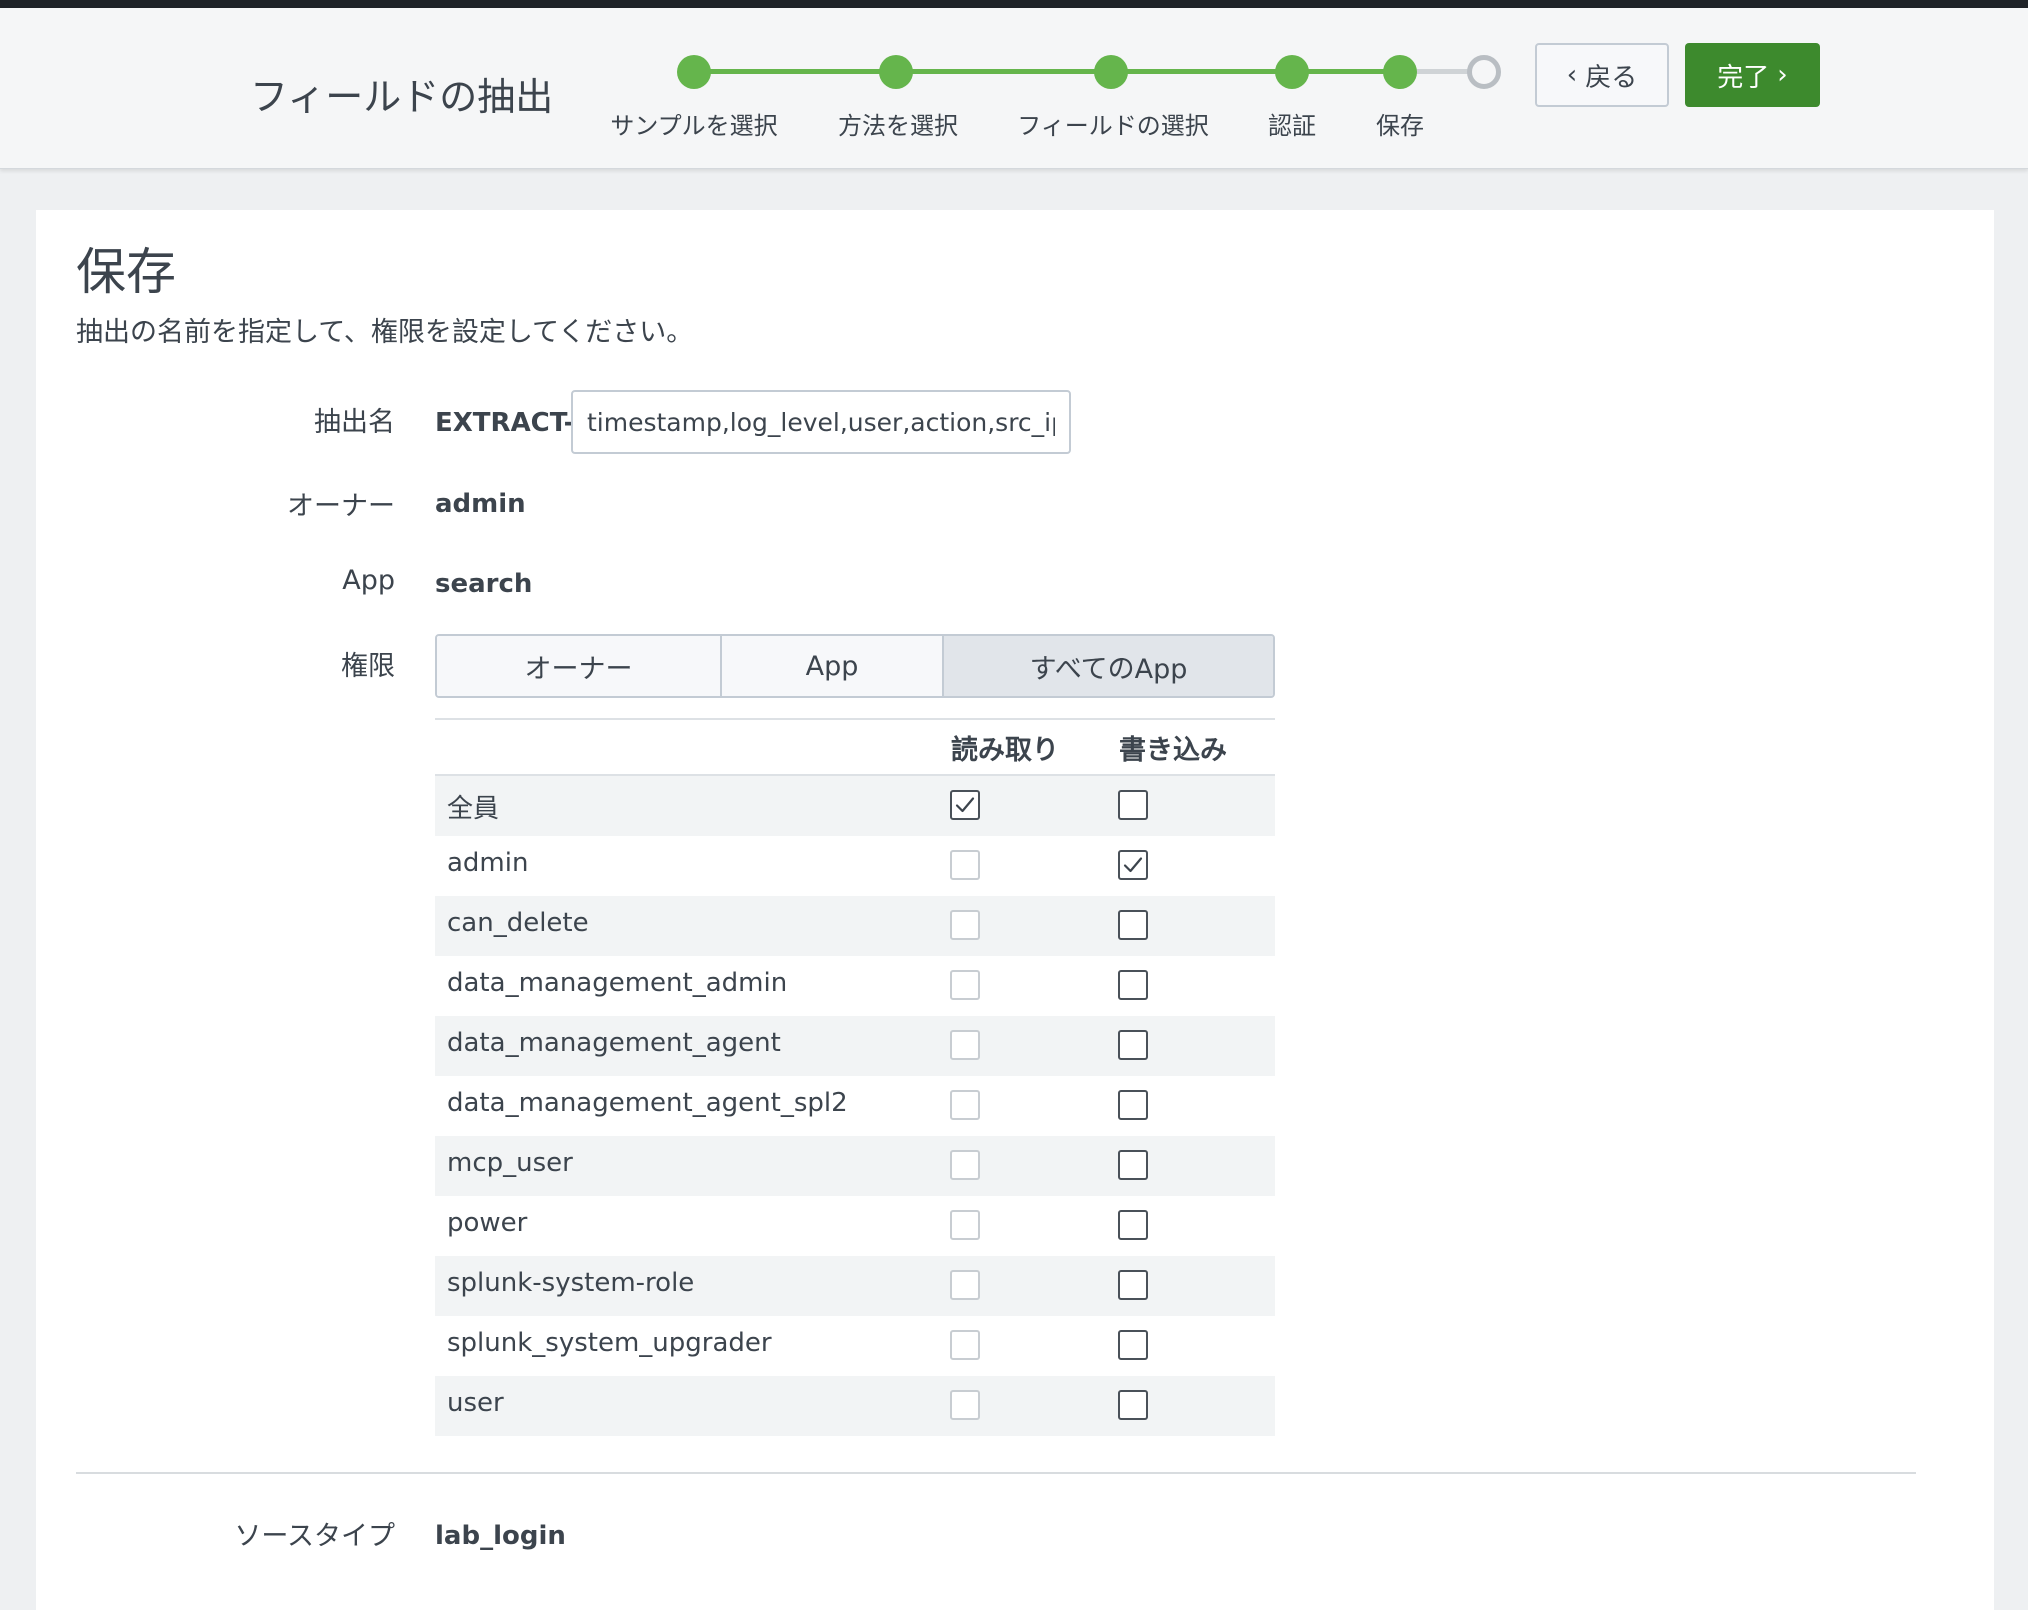 The width and height of the screenshot is (2028, 1610). I want to click on role-name: data_management_agent_spl2, so click(647, 1103).